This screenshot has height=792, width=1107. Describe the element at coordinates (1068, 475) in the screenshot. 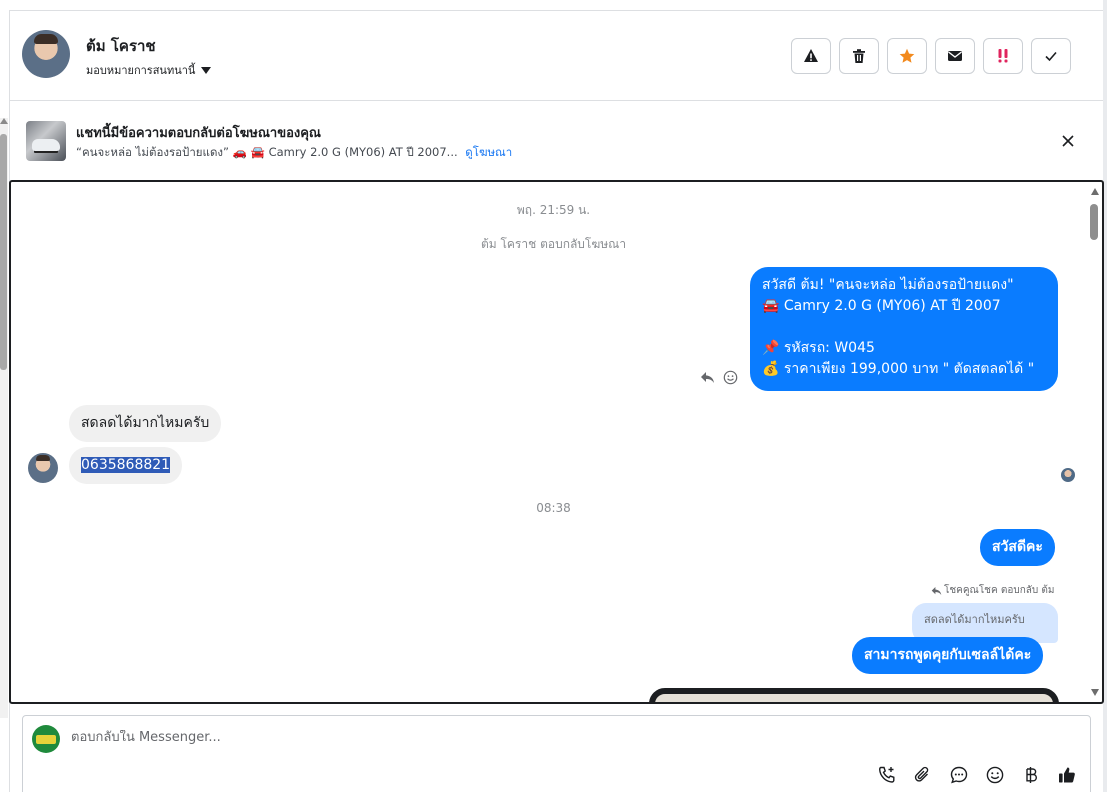

I see `seen-avatar` at that location.